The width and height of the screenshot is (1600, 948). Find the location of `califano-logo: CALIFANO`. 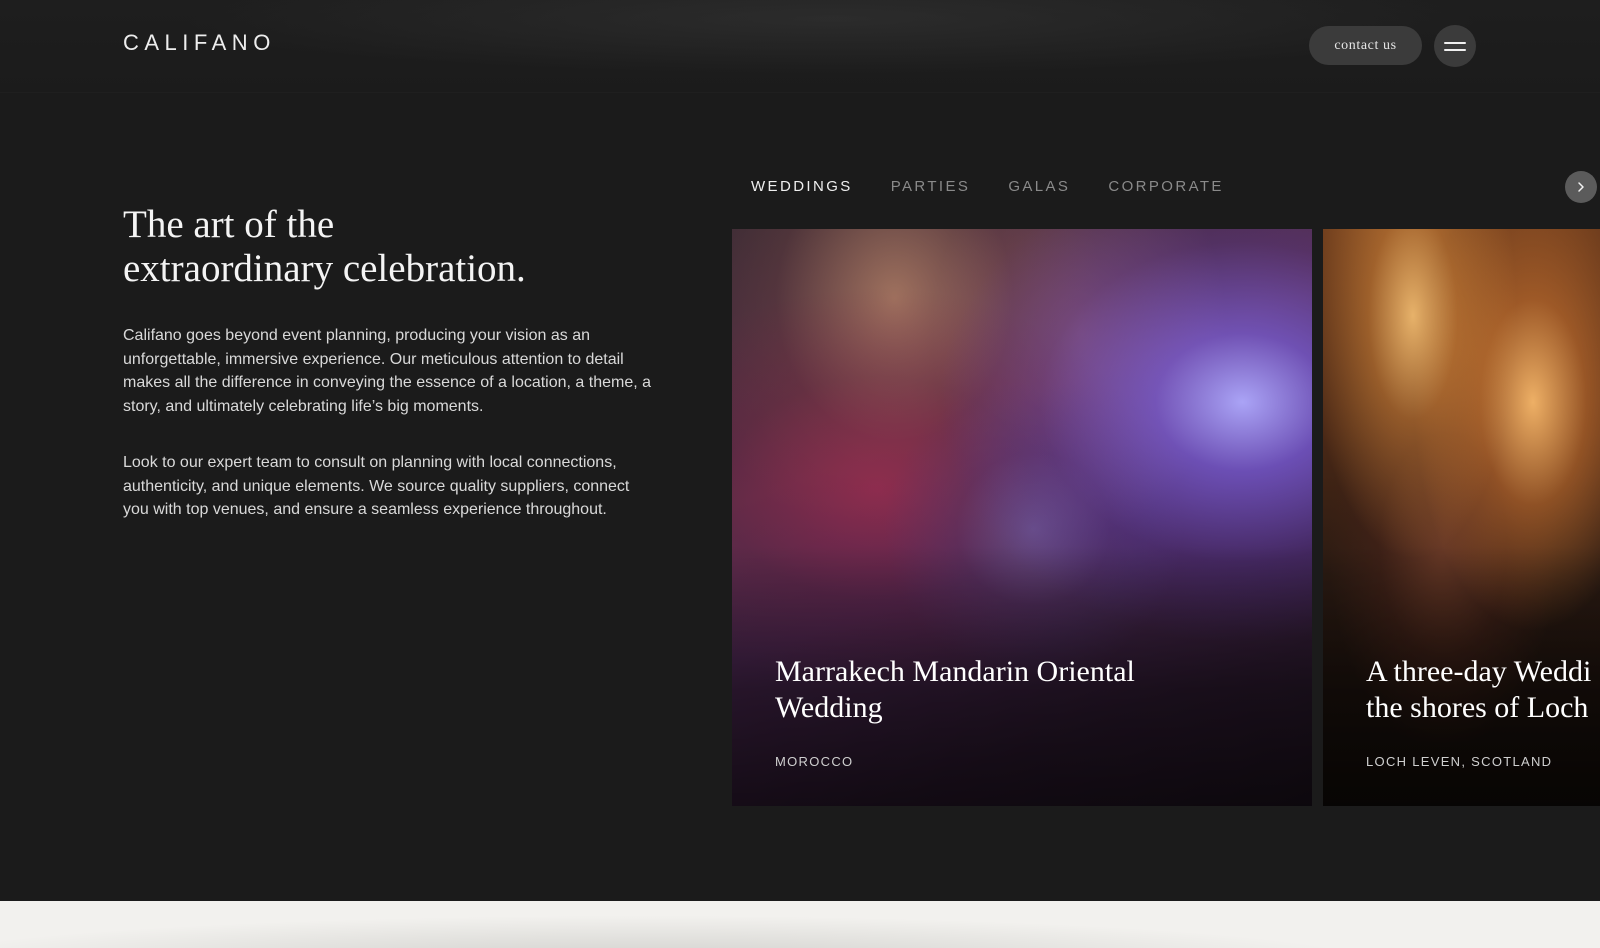

califano-logo: CALIFANO is located at coordinates (199, 43).